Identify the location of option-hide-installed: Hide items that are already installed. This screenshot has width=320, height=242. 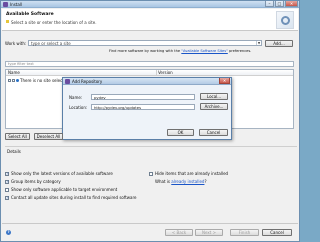
(188, 173).